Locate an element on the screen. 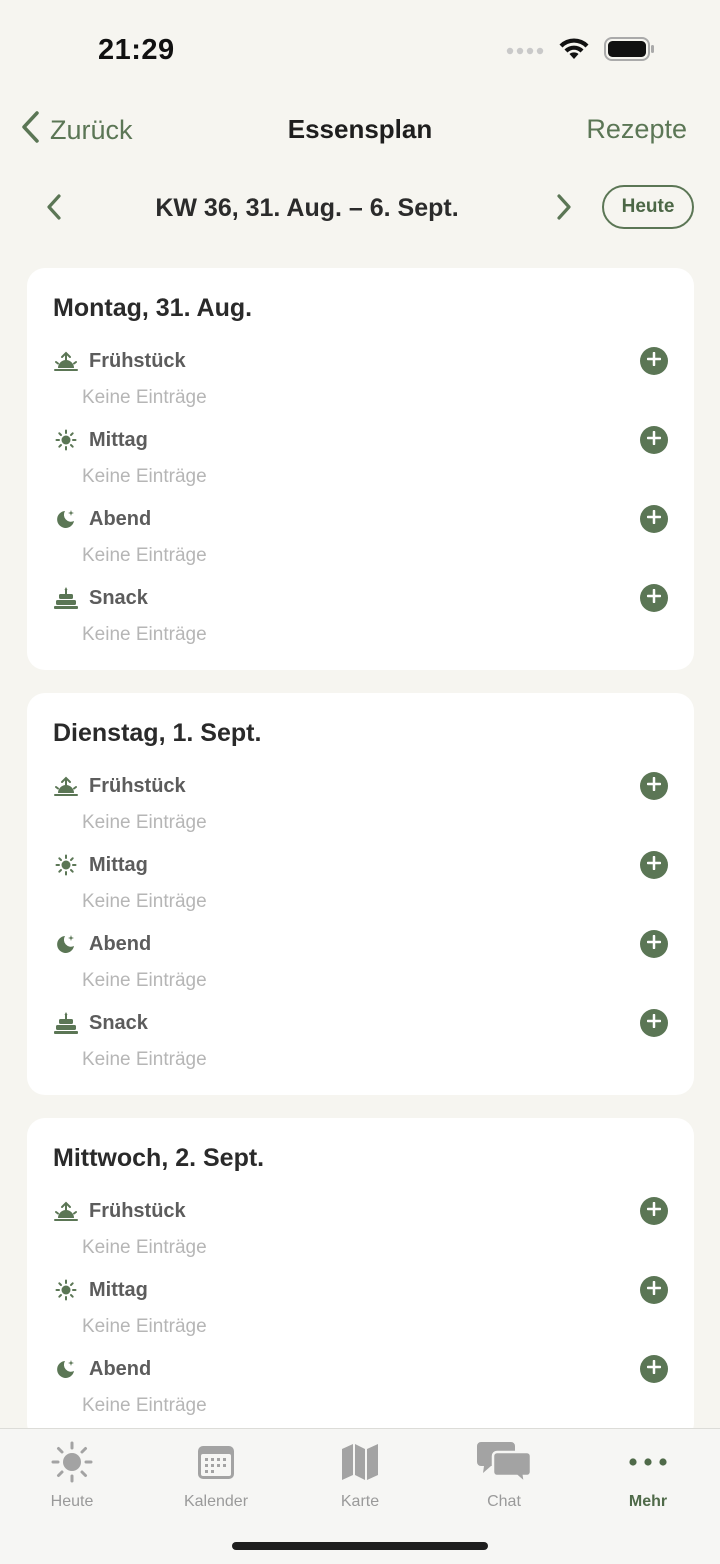  tab-label: Chat is located at coordinates (504, 1501).